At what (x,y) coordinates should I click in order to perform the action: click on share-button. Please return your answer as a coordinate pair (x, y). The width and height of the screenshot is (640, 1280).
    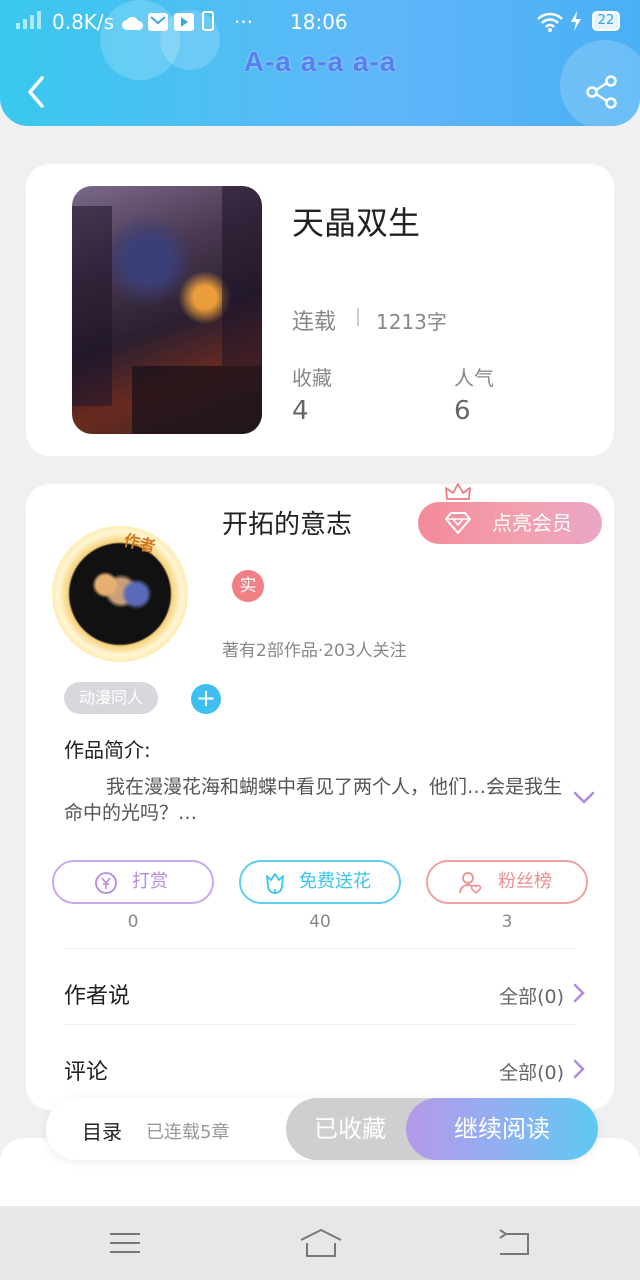
    Looking at the image, I should click on (602, 92).